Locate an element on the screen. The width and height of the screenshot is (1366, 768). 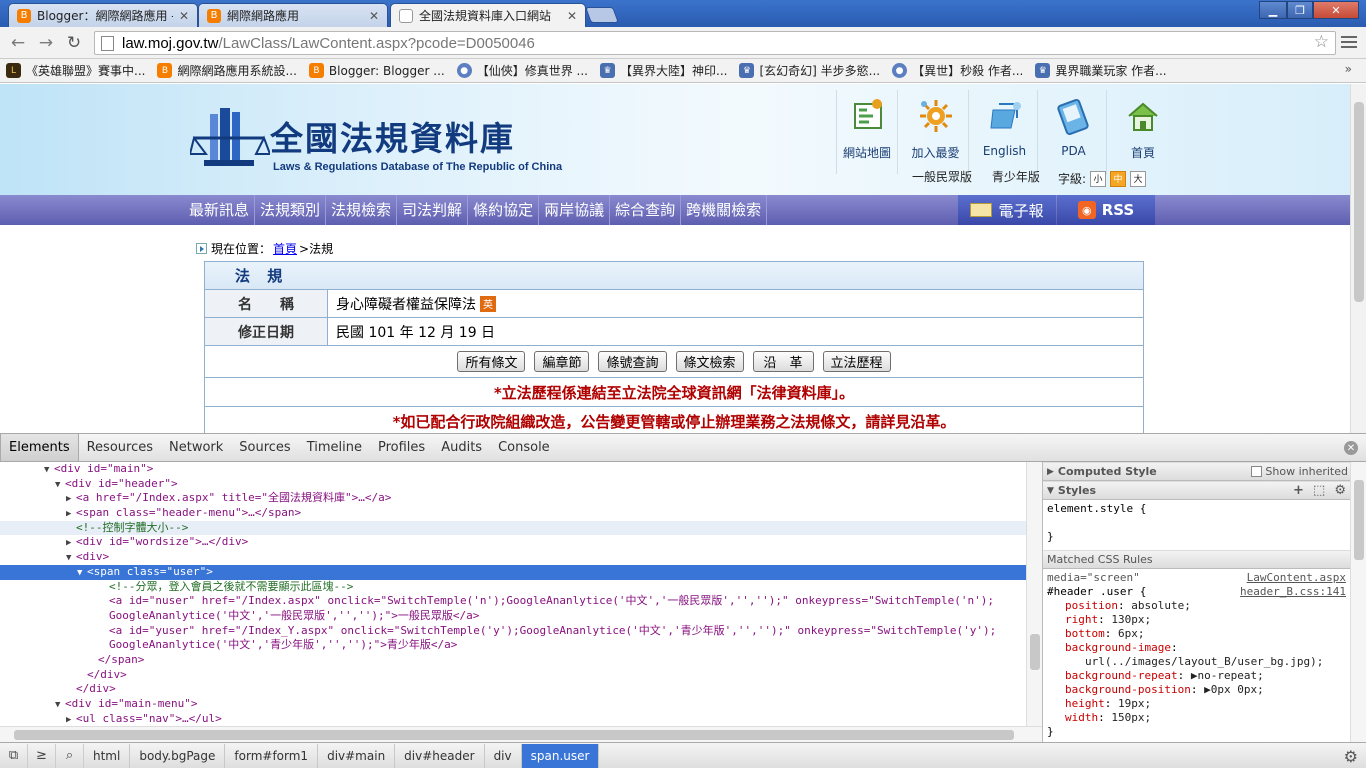
css-property: right: 130px; is located at coordinates (1196, 620).